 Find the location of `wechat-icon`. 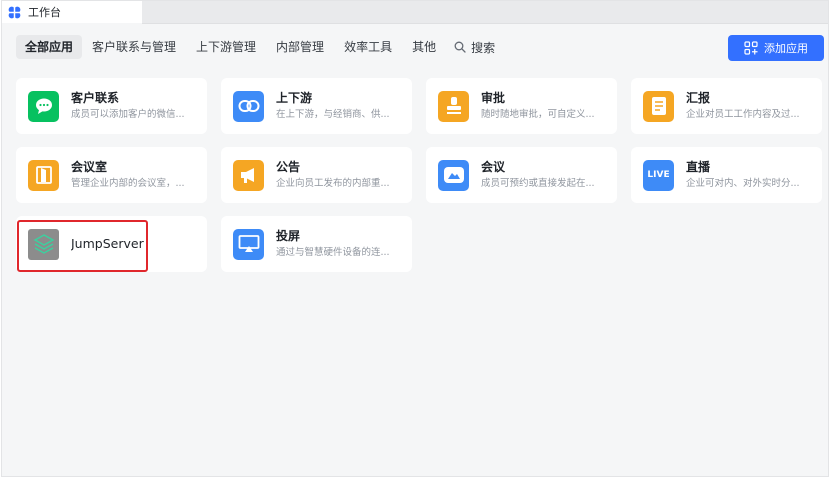

wechat-icon is located at coordinates (43, 106).